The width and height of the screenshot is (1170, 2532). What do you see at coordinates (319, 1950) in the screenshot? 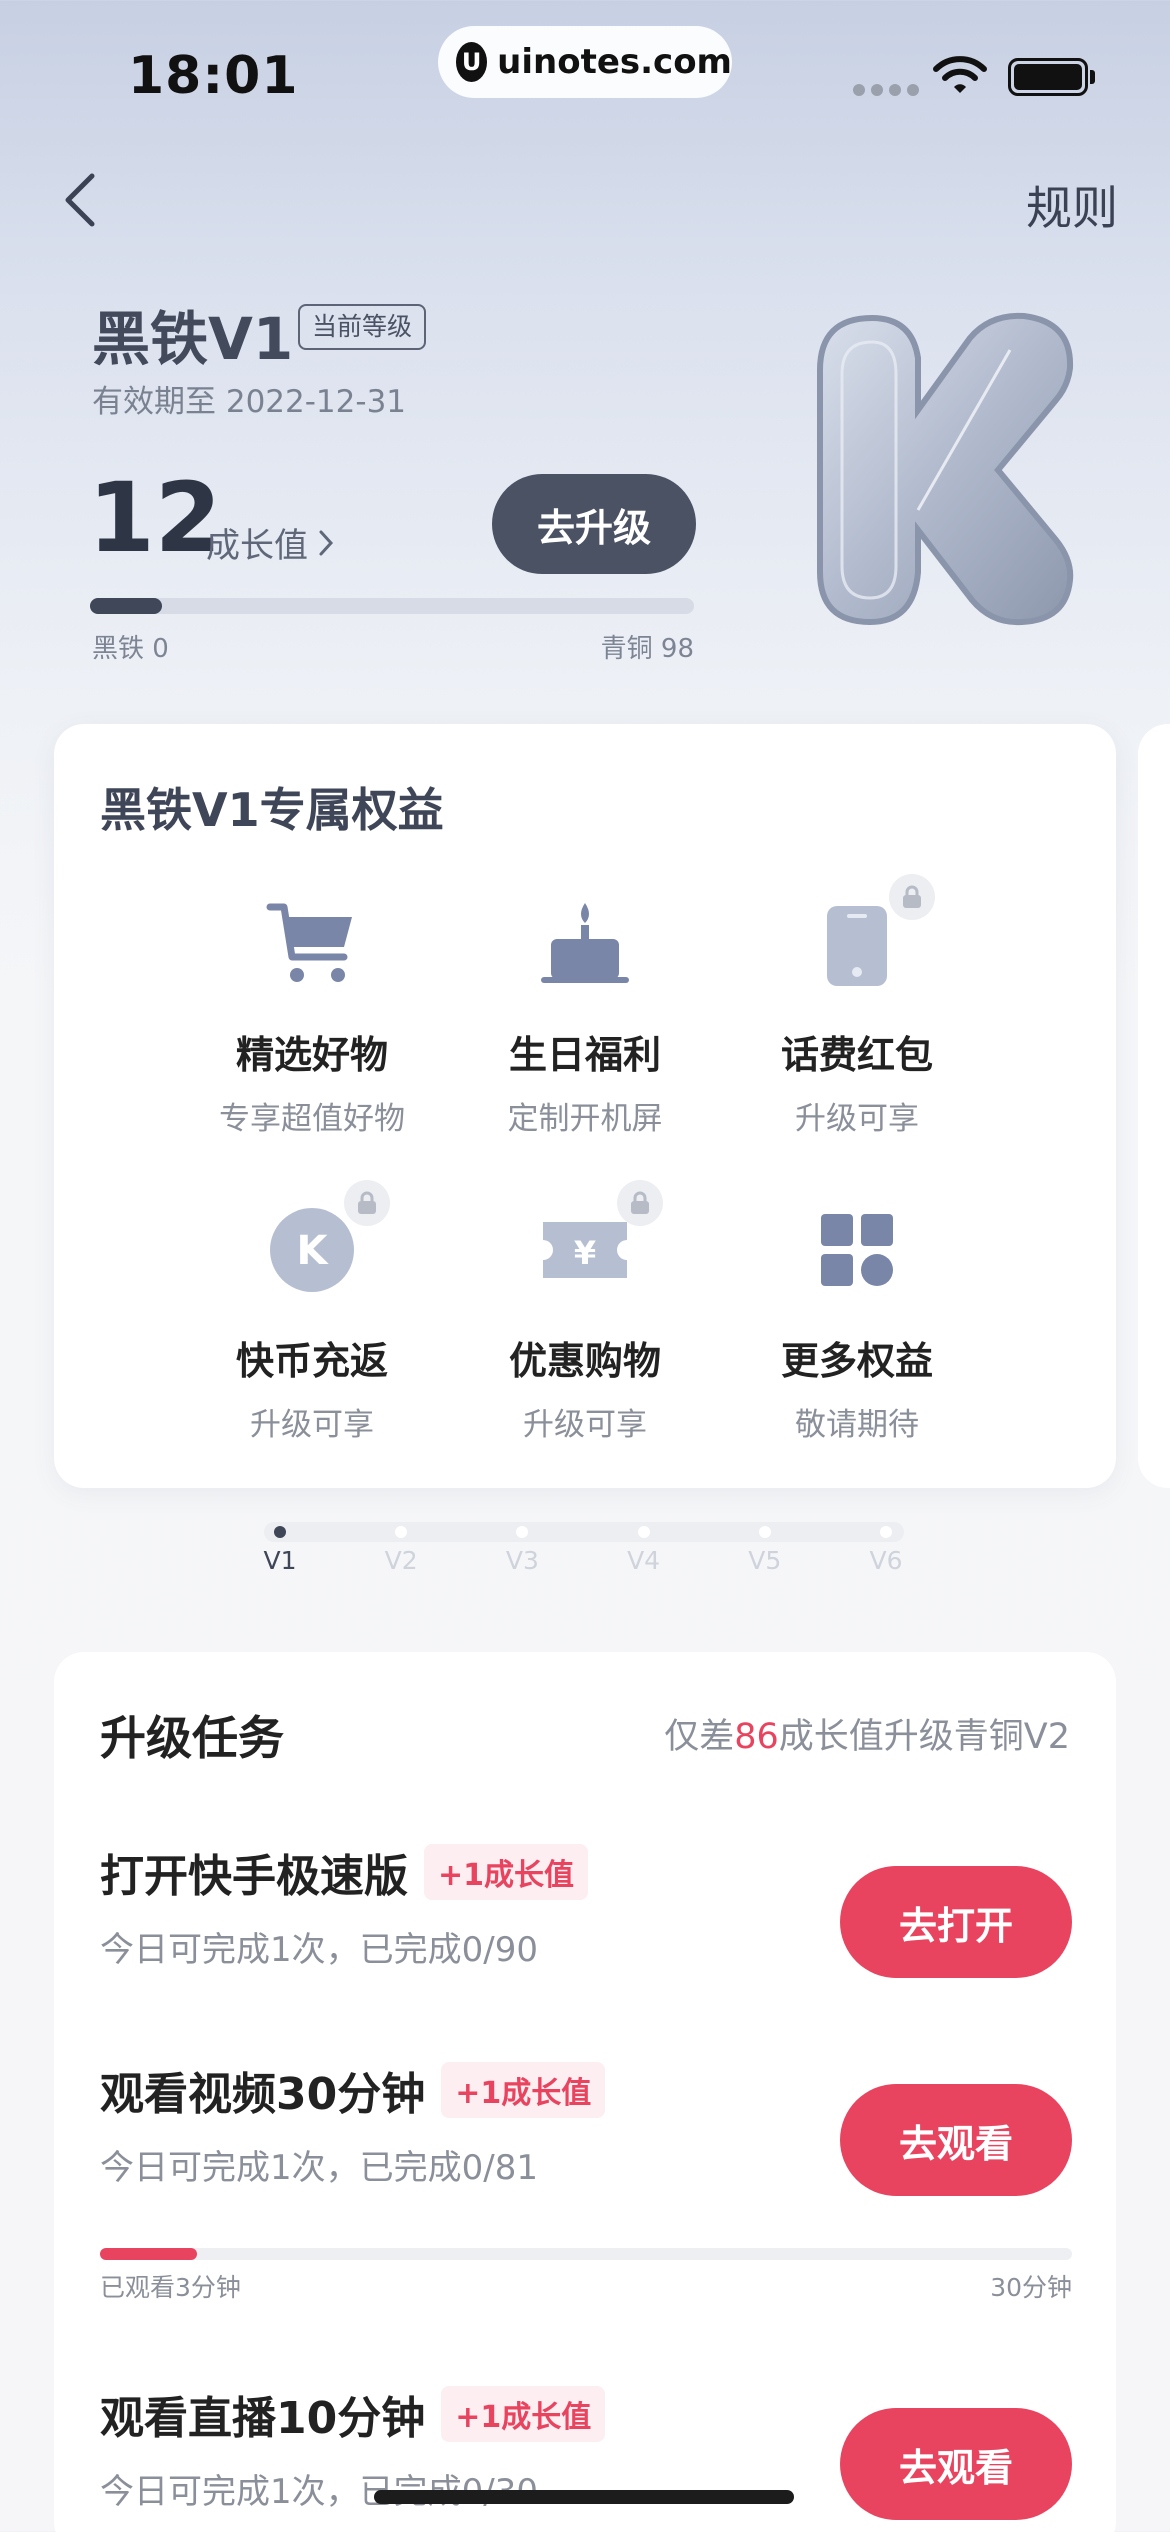
I see `task-subtitle: 今日可完成1次，已完成0/90` at bounding box center [319, 1950].